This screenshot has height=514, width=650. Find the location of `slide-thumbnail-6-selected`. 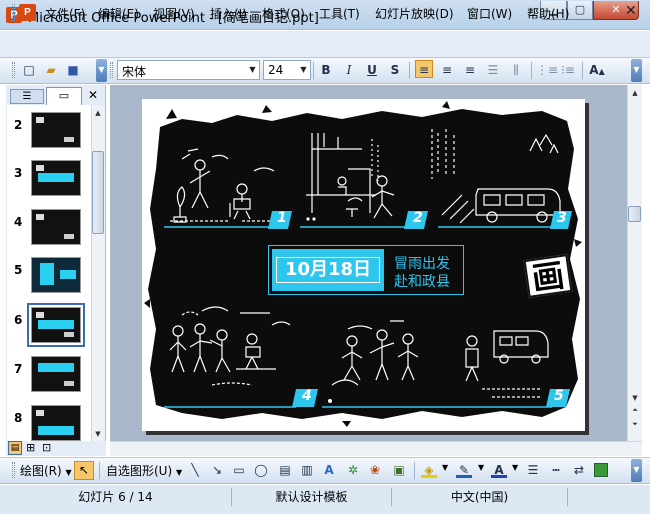

slide-thumbnail-6-selected is located at coordinates (56, 325).